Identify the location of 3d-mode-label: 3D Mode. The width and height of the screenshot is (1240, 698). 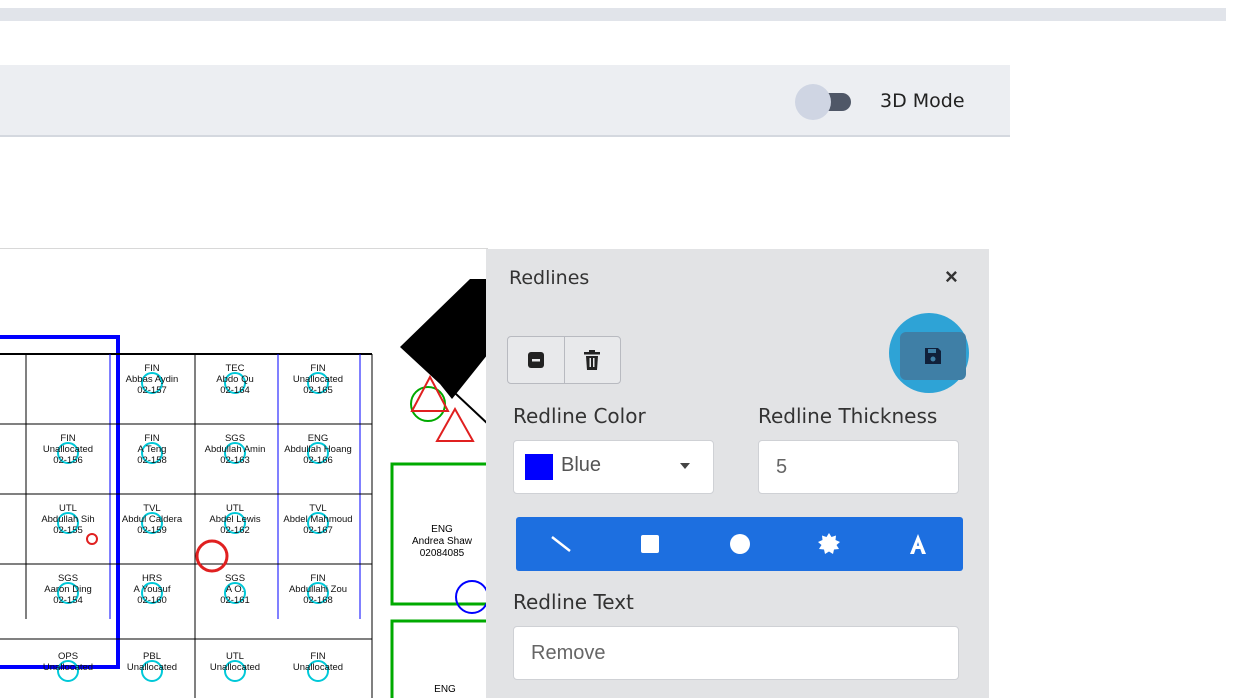
(922, 101).